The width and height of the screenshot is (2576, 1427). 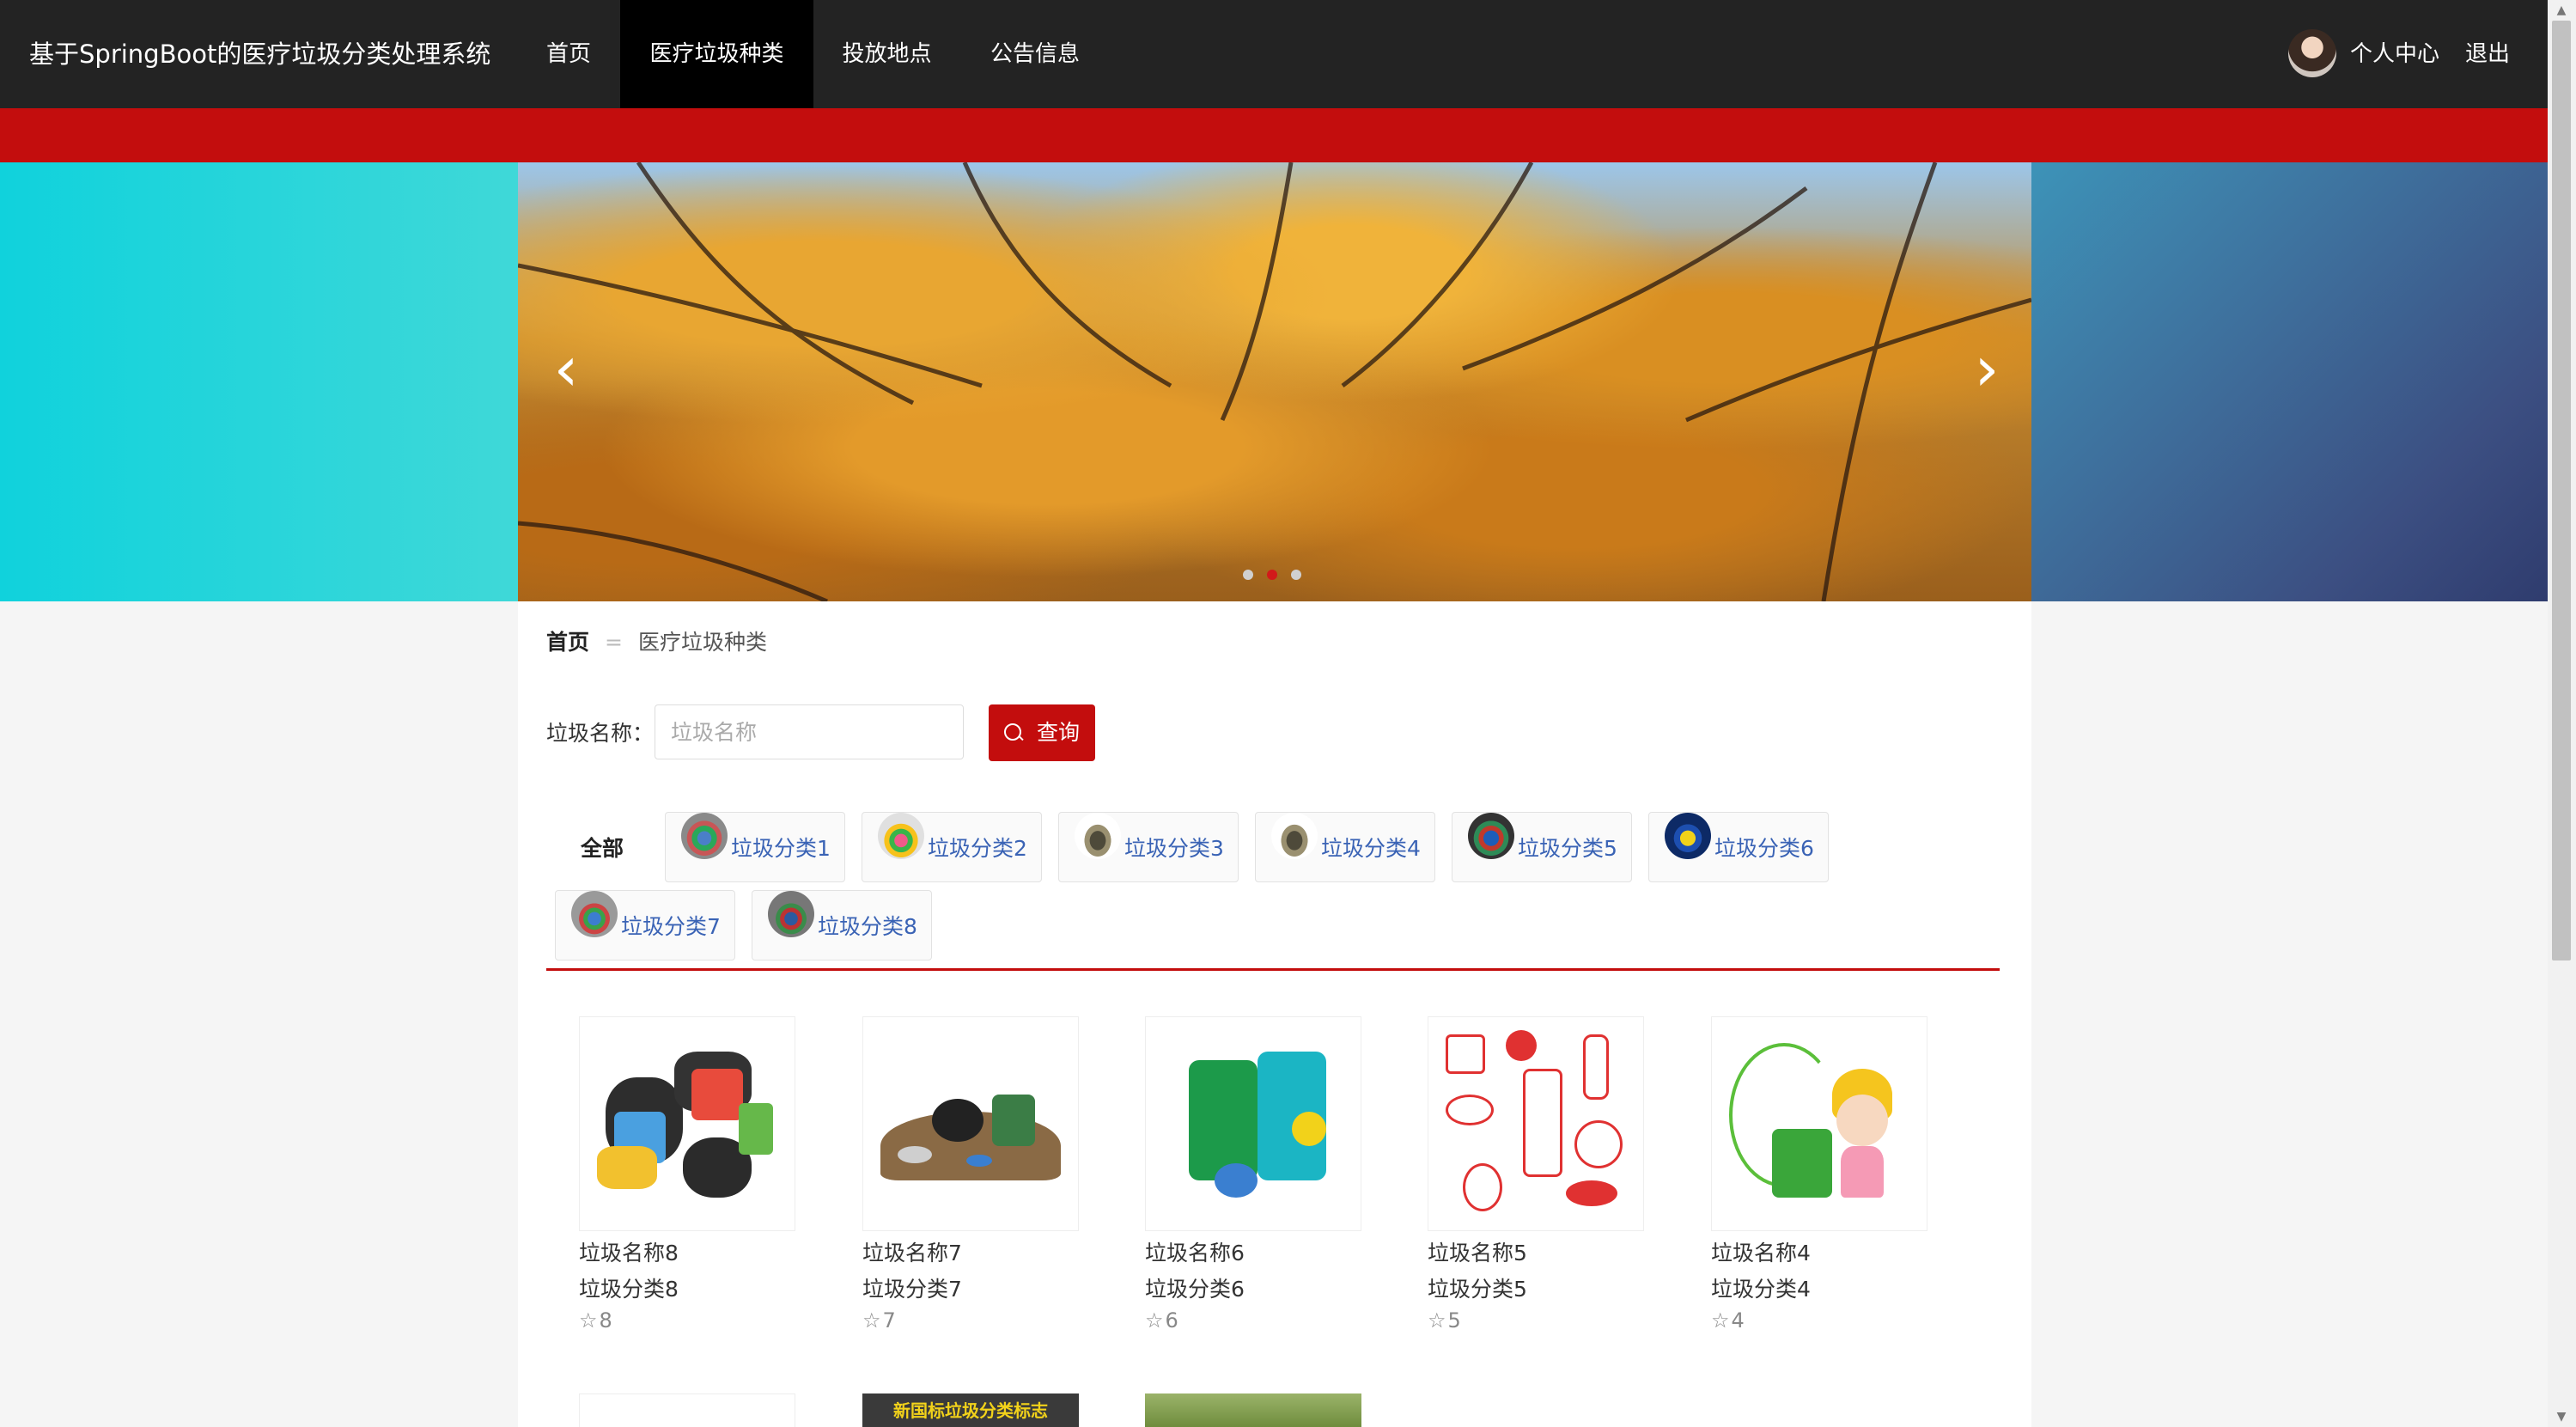 What do you see at coordinates (259, 381) in the screenshot?
I see `banner-side-left` at bounding box center [259, 381].